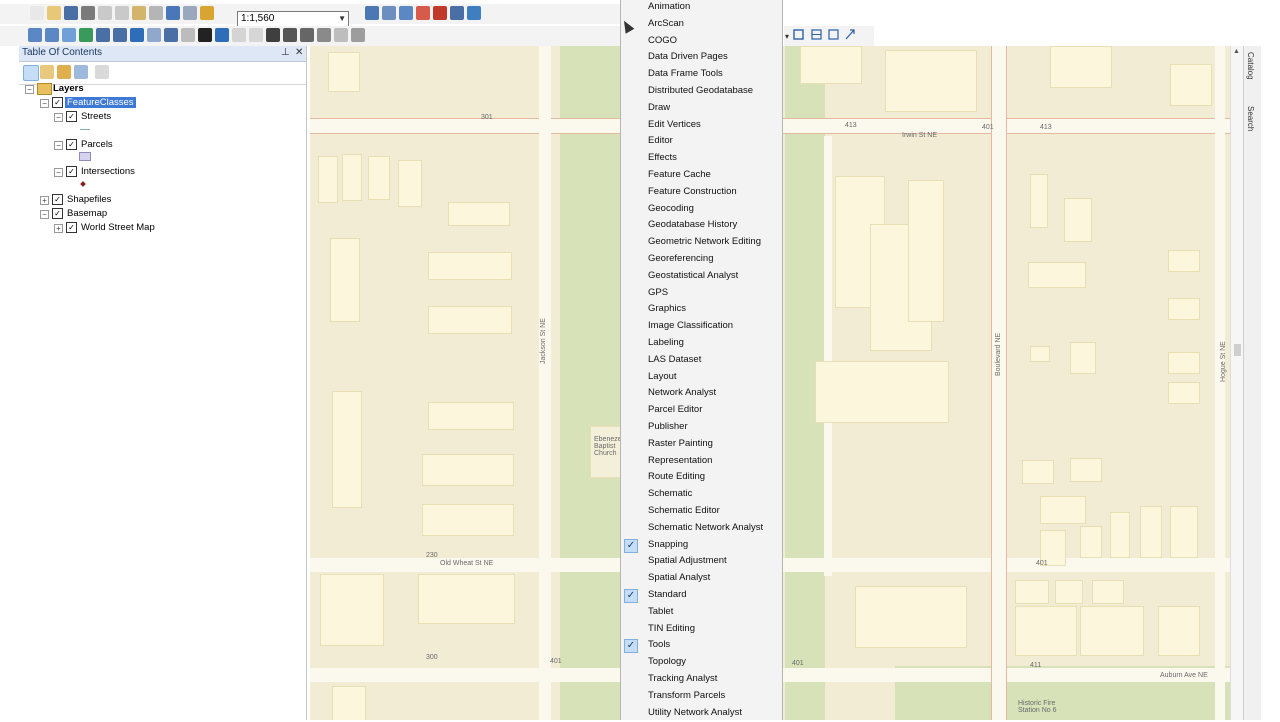 The width and height of the screenshot is (1280, 722). I want to click on menu-item-data-frame-tools: Data Frame Tools, so click(701, 75).